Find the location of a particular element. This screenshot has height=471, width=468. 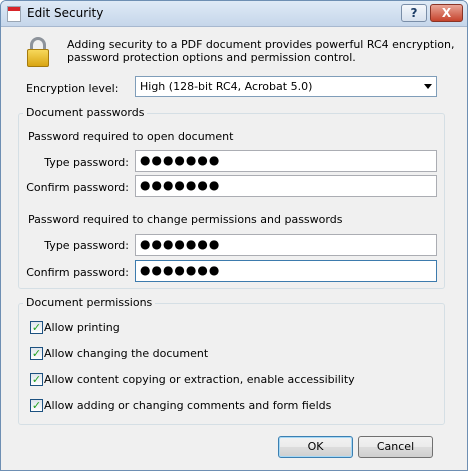

open-confirm-password-input: ●●●●●●● is located at coordinates (286, 186).